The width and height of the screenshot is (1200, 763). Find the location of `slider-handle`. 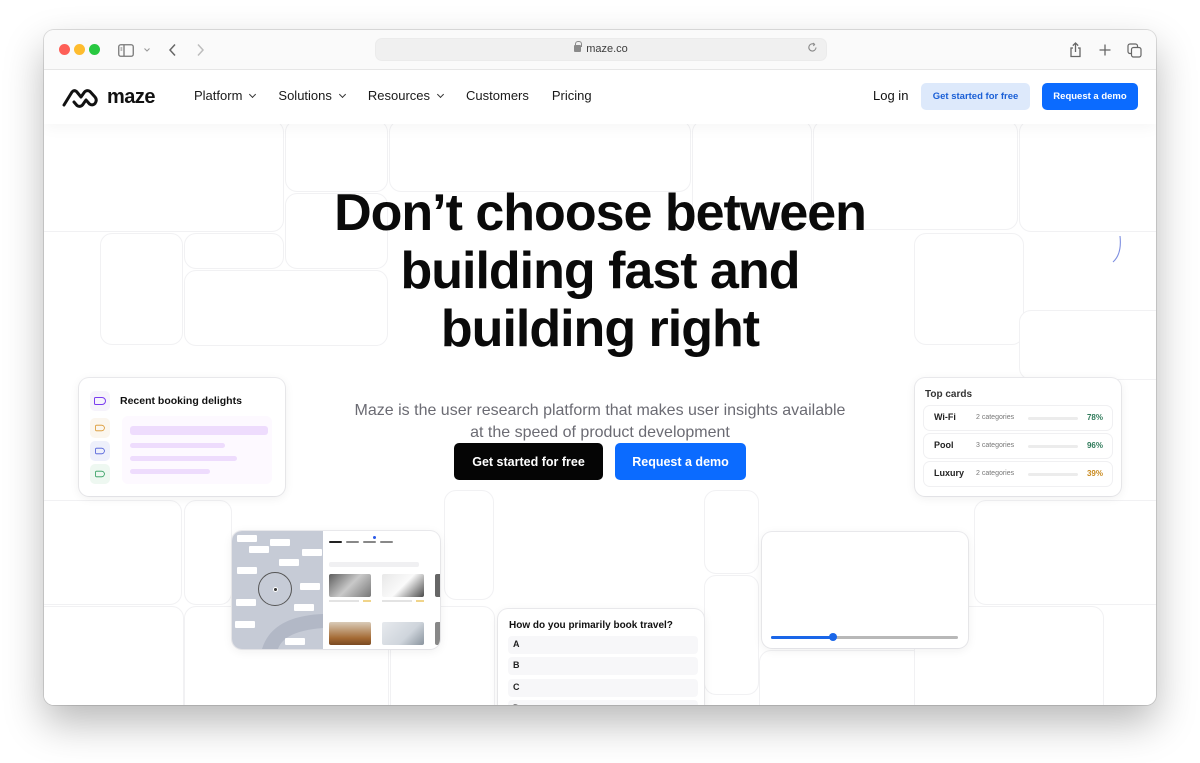

slider-handle is located at coordinates (832, 637).